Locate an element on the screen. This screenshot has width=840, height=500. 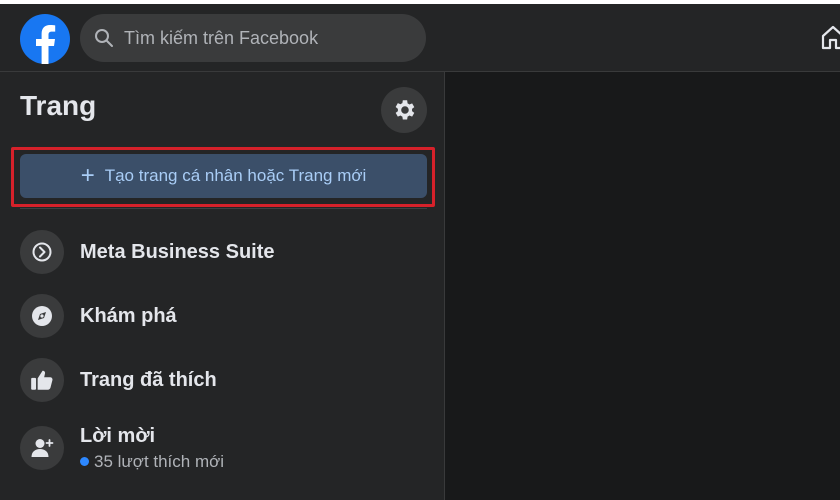
create-page-label: Tạo trang cá nhân hoặc Trang mới is located at coordinates (235, 175).